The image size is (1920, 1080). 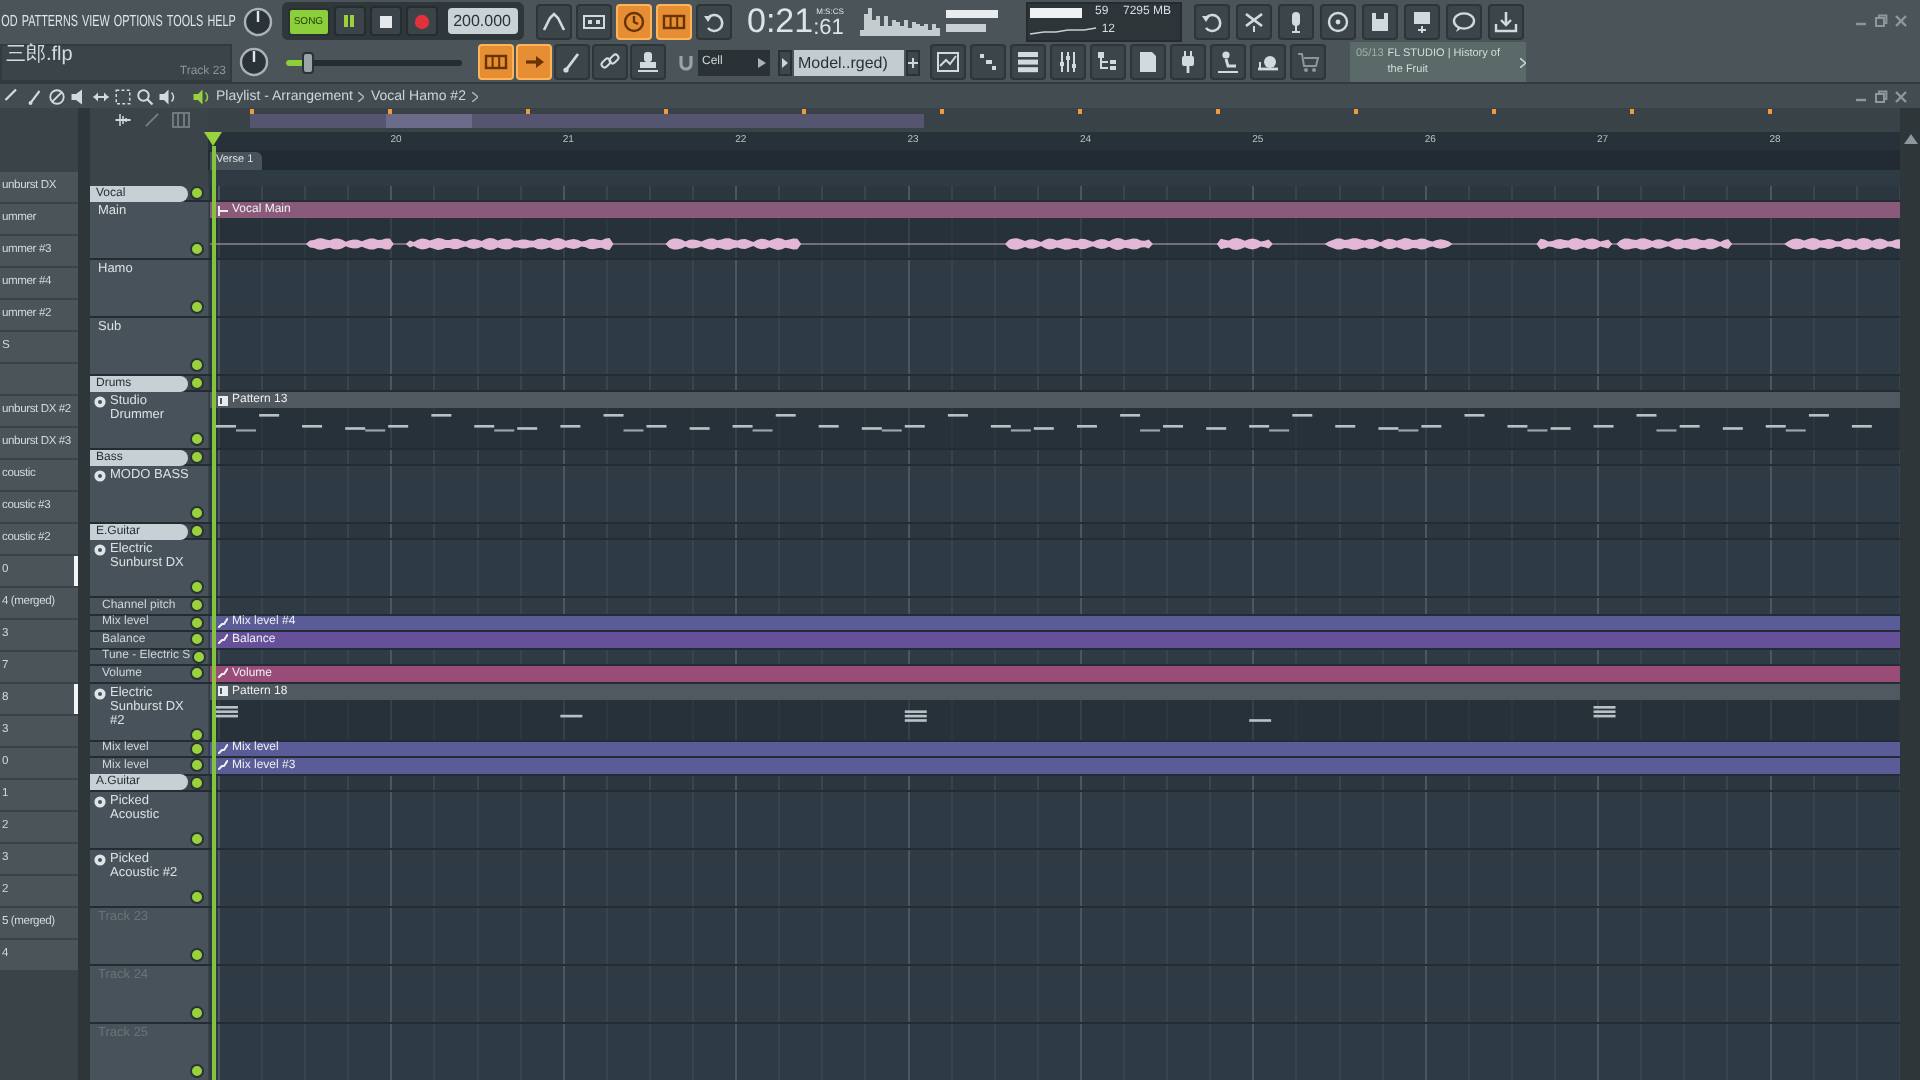 What do you see at coordinates (101, 96) in the screenshot?
I see `slip-icon` at bounding box center [101, 96].